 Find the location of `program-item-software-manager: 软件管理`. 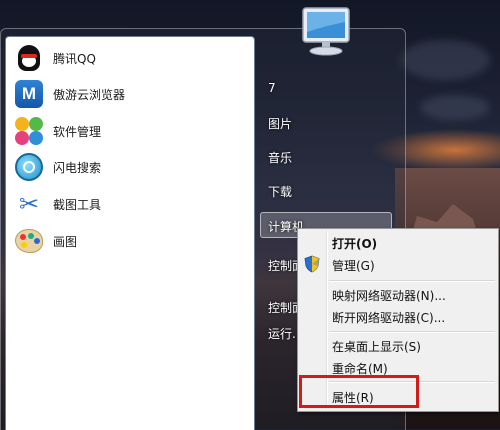

program-item-software-manager: 软件管理 is located at coordinates (130, 131).